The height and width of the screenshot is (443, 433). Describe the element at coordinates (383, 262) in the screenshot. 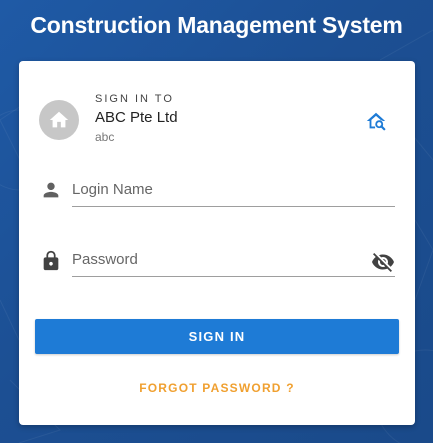

I see `eye-off-icon` at that location.